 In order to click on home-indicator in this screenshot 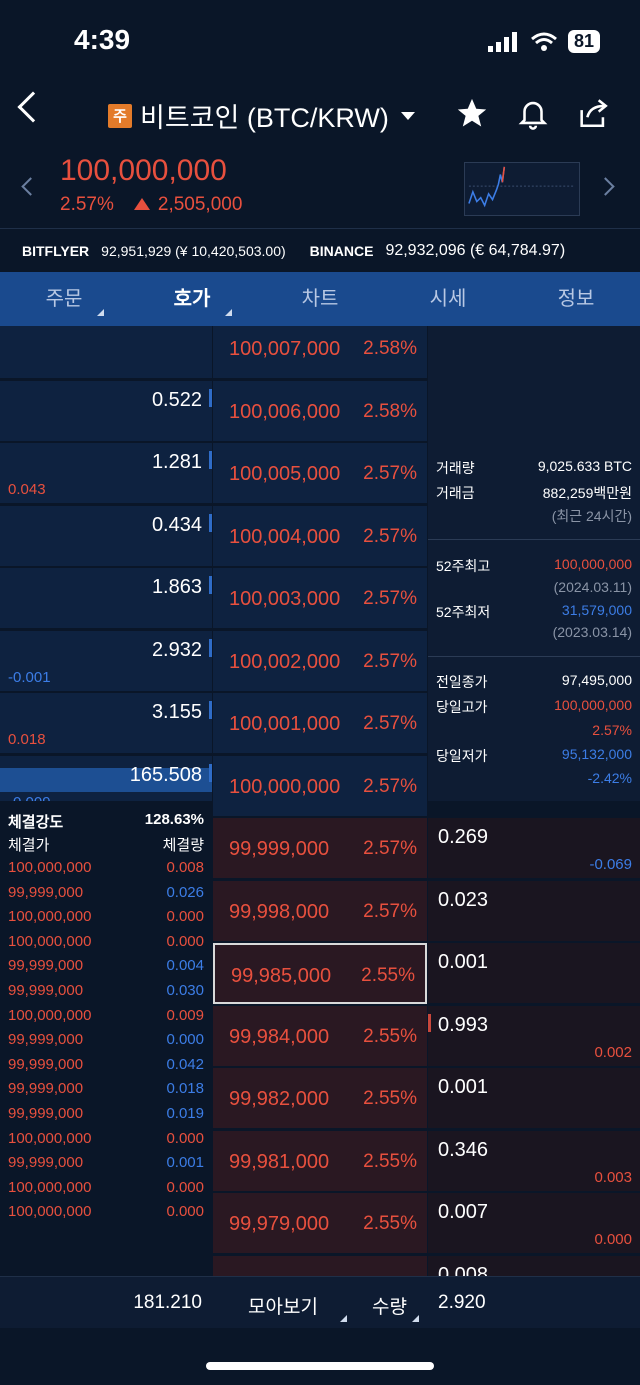, I will do `click(320, 1366)`.